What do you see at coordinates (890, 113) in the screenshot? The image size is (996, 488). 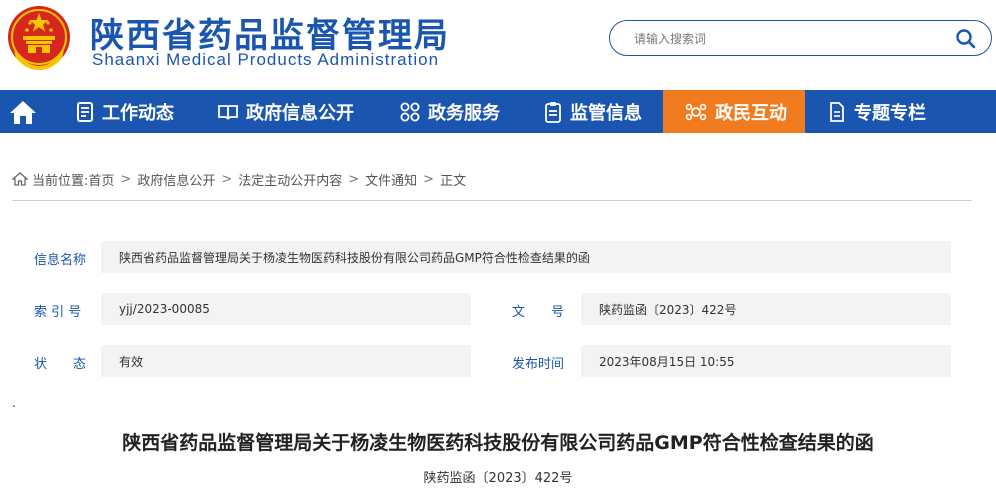 I see `nav-item-label: 专题专栏` at bounding box center [890, 113].